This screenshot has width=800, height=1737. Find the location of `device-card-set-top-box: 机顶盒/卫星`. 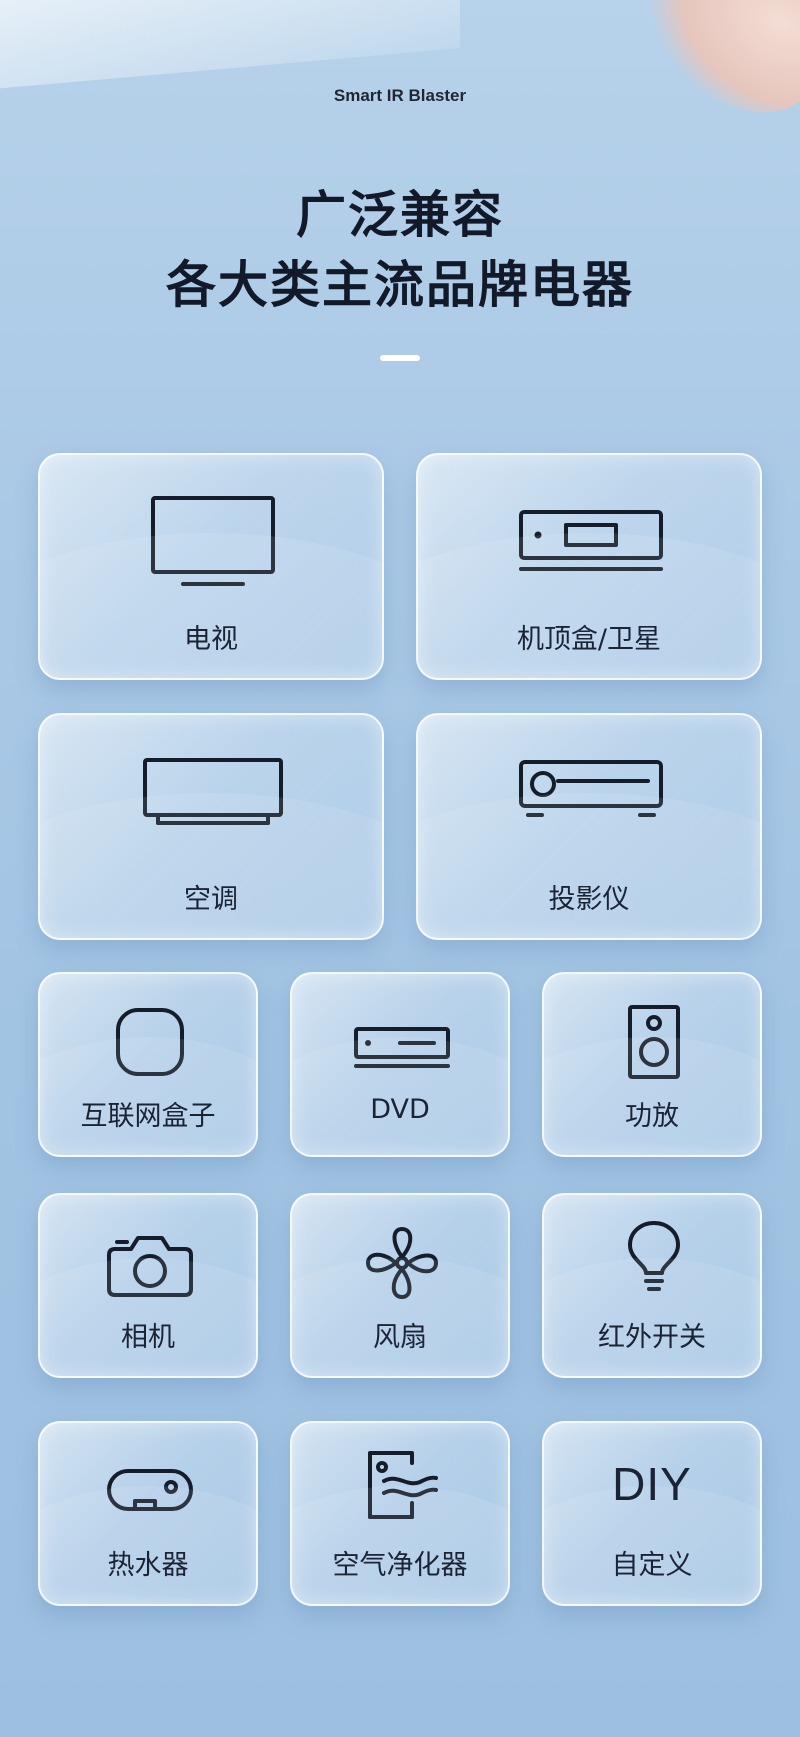

device-card-set-top-box: 机顶盒/卫星 is located at coordinates (589, 566).